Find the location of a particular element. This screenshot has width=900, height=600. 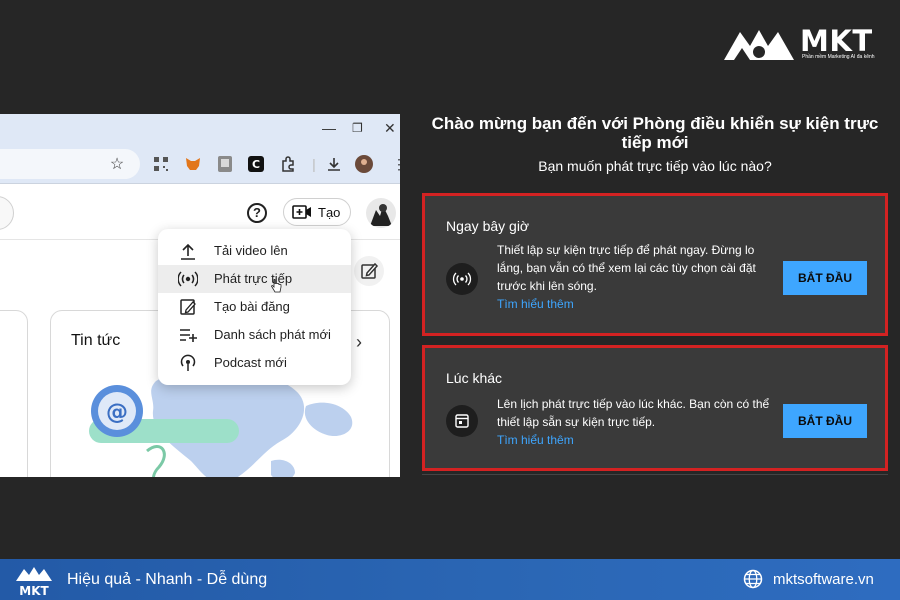

menu-item-new-podcast: Podcast mới is located at coordinates (254, 363).